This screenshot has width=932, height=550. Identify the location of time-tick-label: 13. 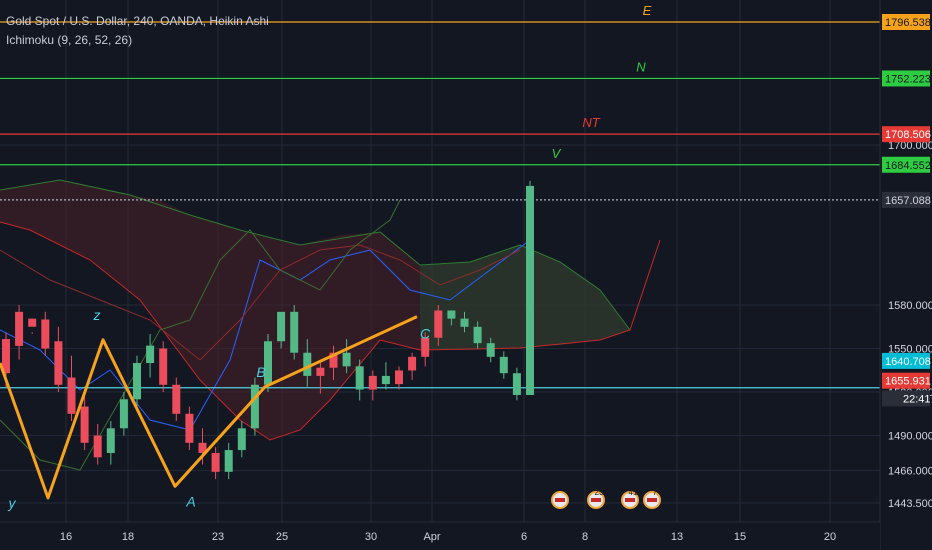
(677, 537).